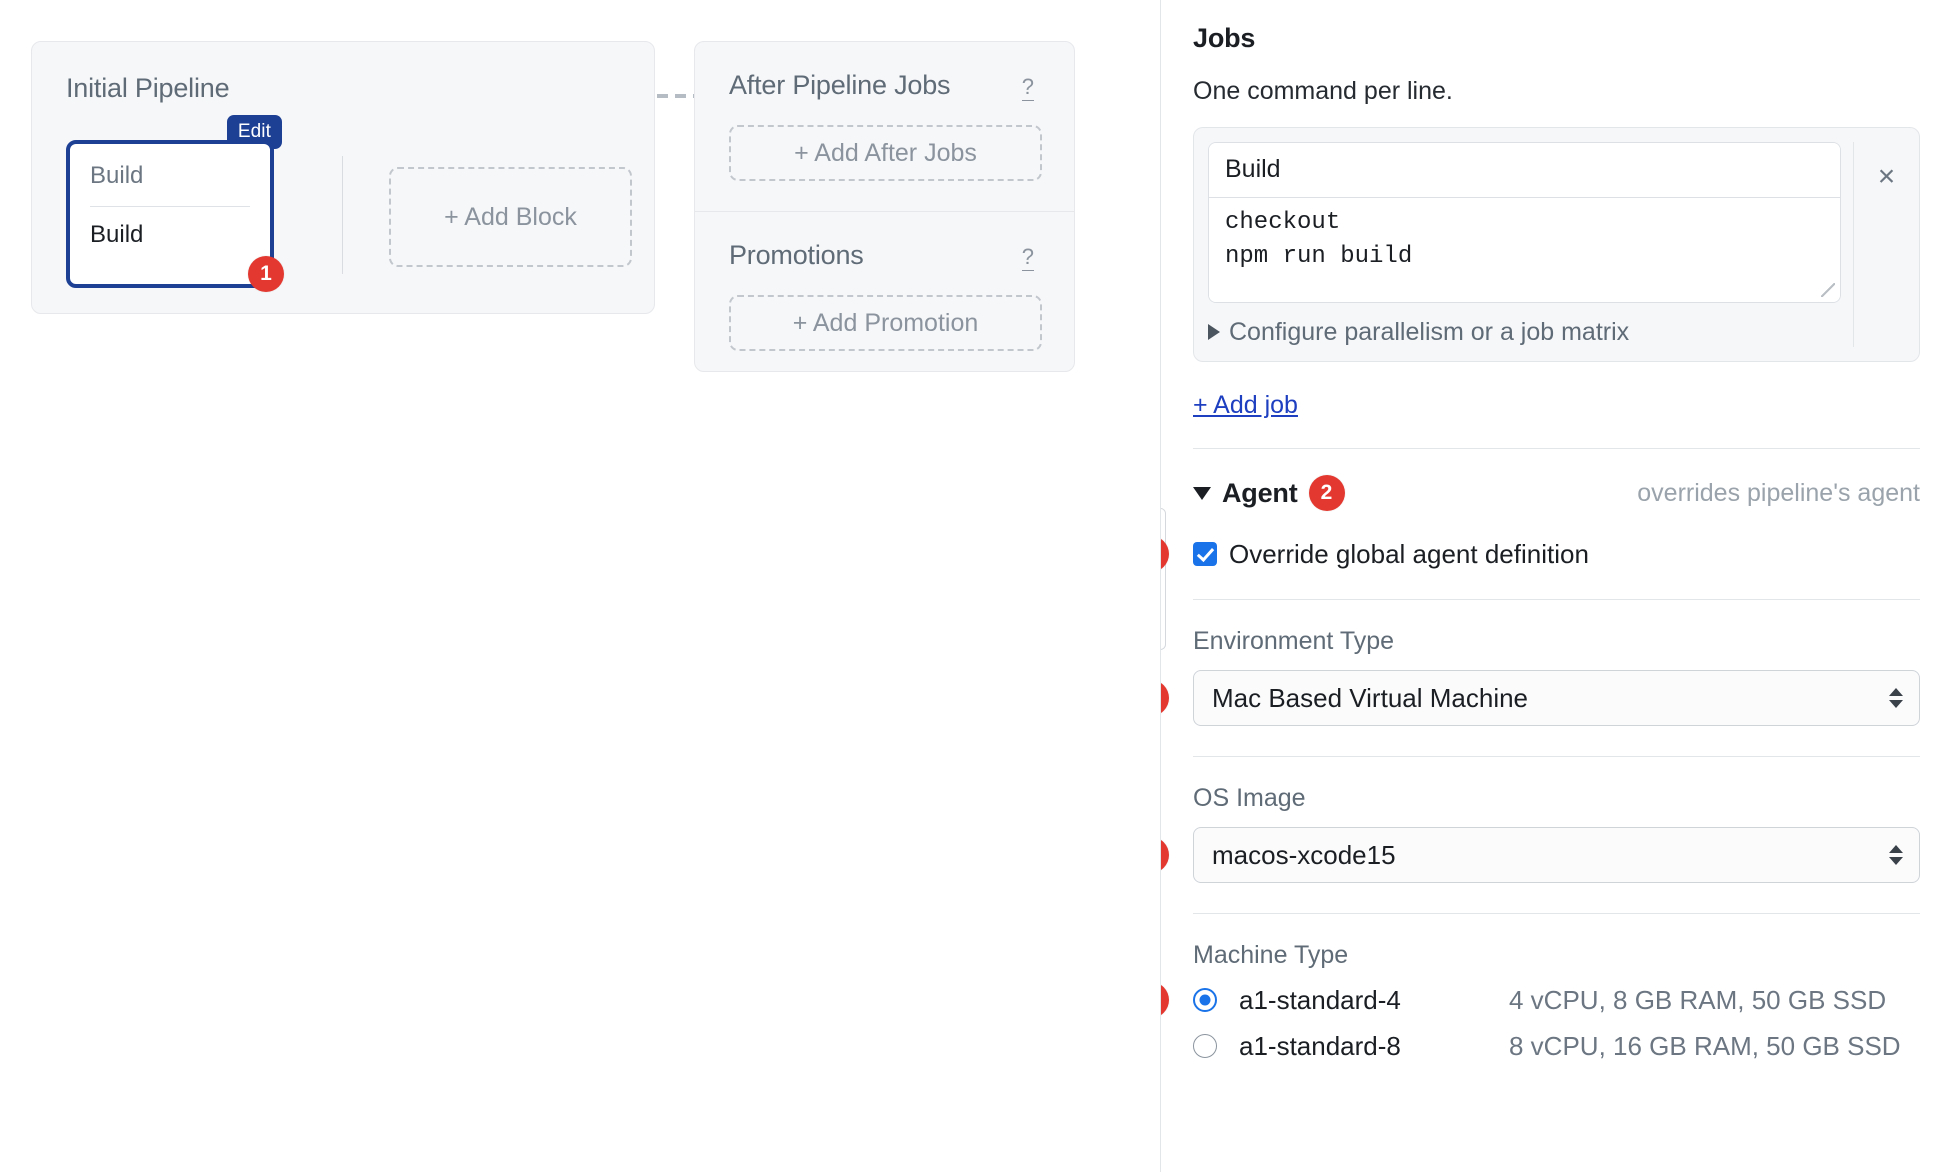 Image resolution: width=1952 pixels, height=1172 pixels. What do you see at coordinates (1556, 493) in the screenshot?
I see `agent-header: Agent 2 overrides pipeline's agent` at bounding box center [1556, 493].